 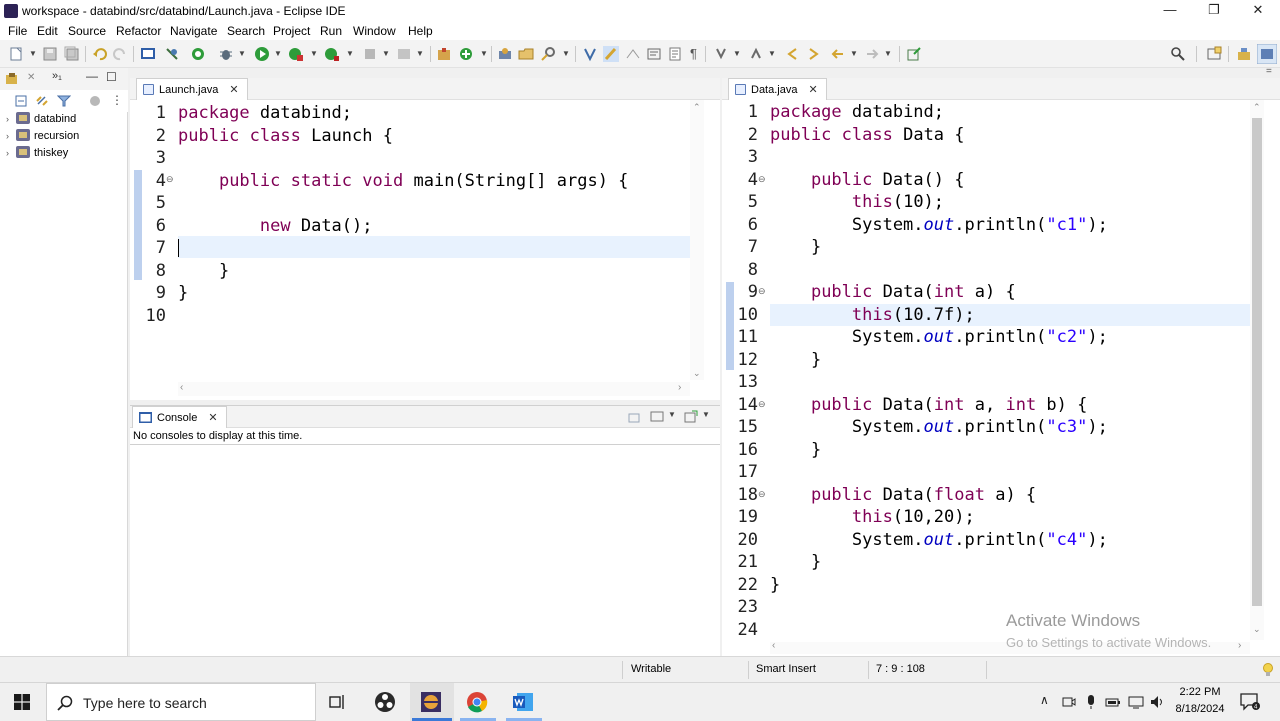 What do you see at coordinates (1214, 11) in the screenshot?
I see `maximize-button: ❐` at bounding box center [1214, 11].